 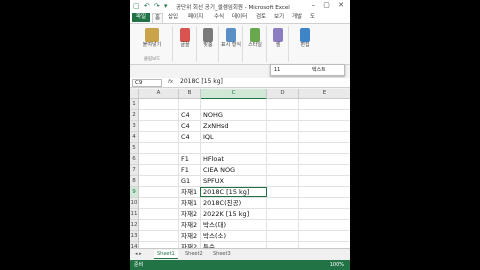 What do you see at coordinates (213, 225) in the screenshot?
I see `cell-c: 박스(대)` at bounding box center [213, 225].